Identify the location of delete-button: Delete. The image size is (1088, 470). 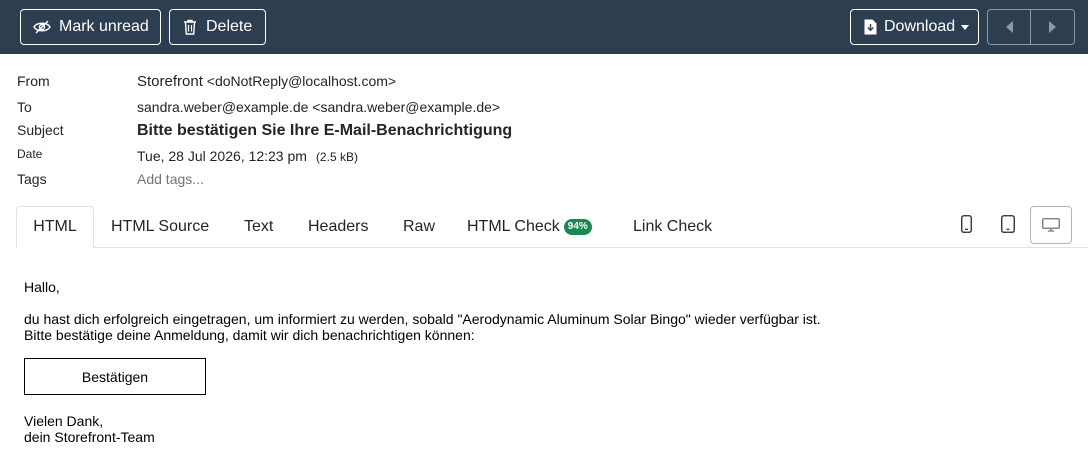
(217, 27).